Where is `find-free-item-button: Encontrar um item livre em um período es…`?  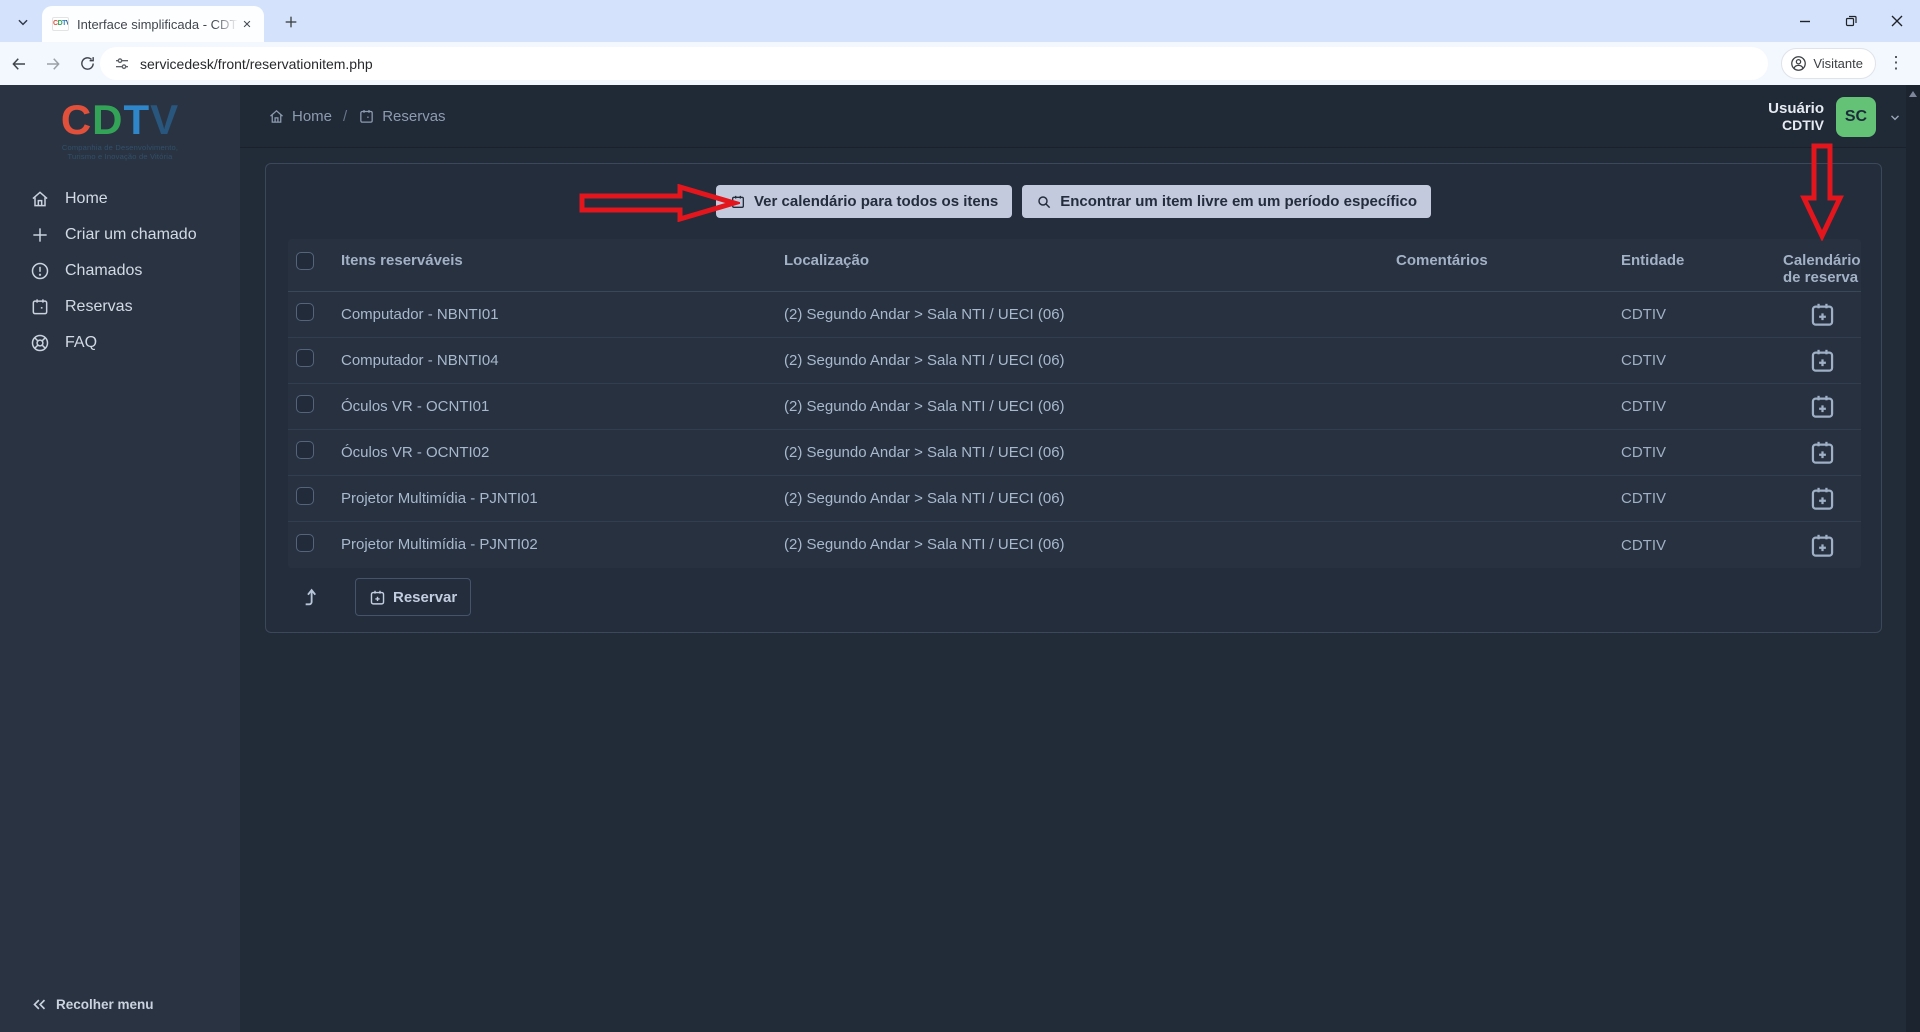 find-free-item-button: Encontrar um item livre em um período es… is located at coordinates (1226, 201).